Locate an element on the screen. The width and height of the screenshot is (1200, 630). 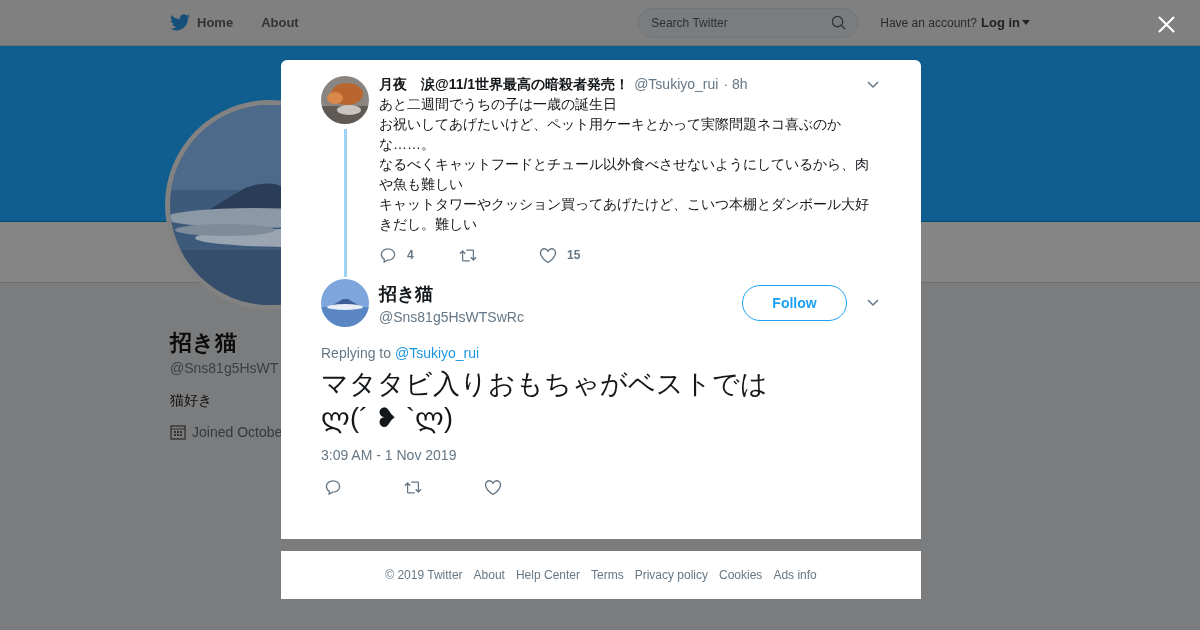
search-field: Search Twitter is located at coordinates (748, 22).